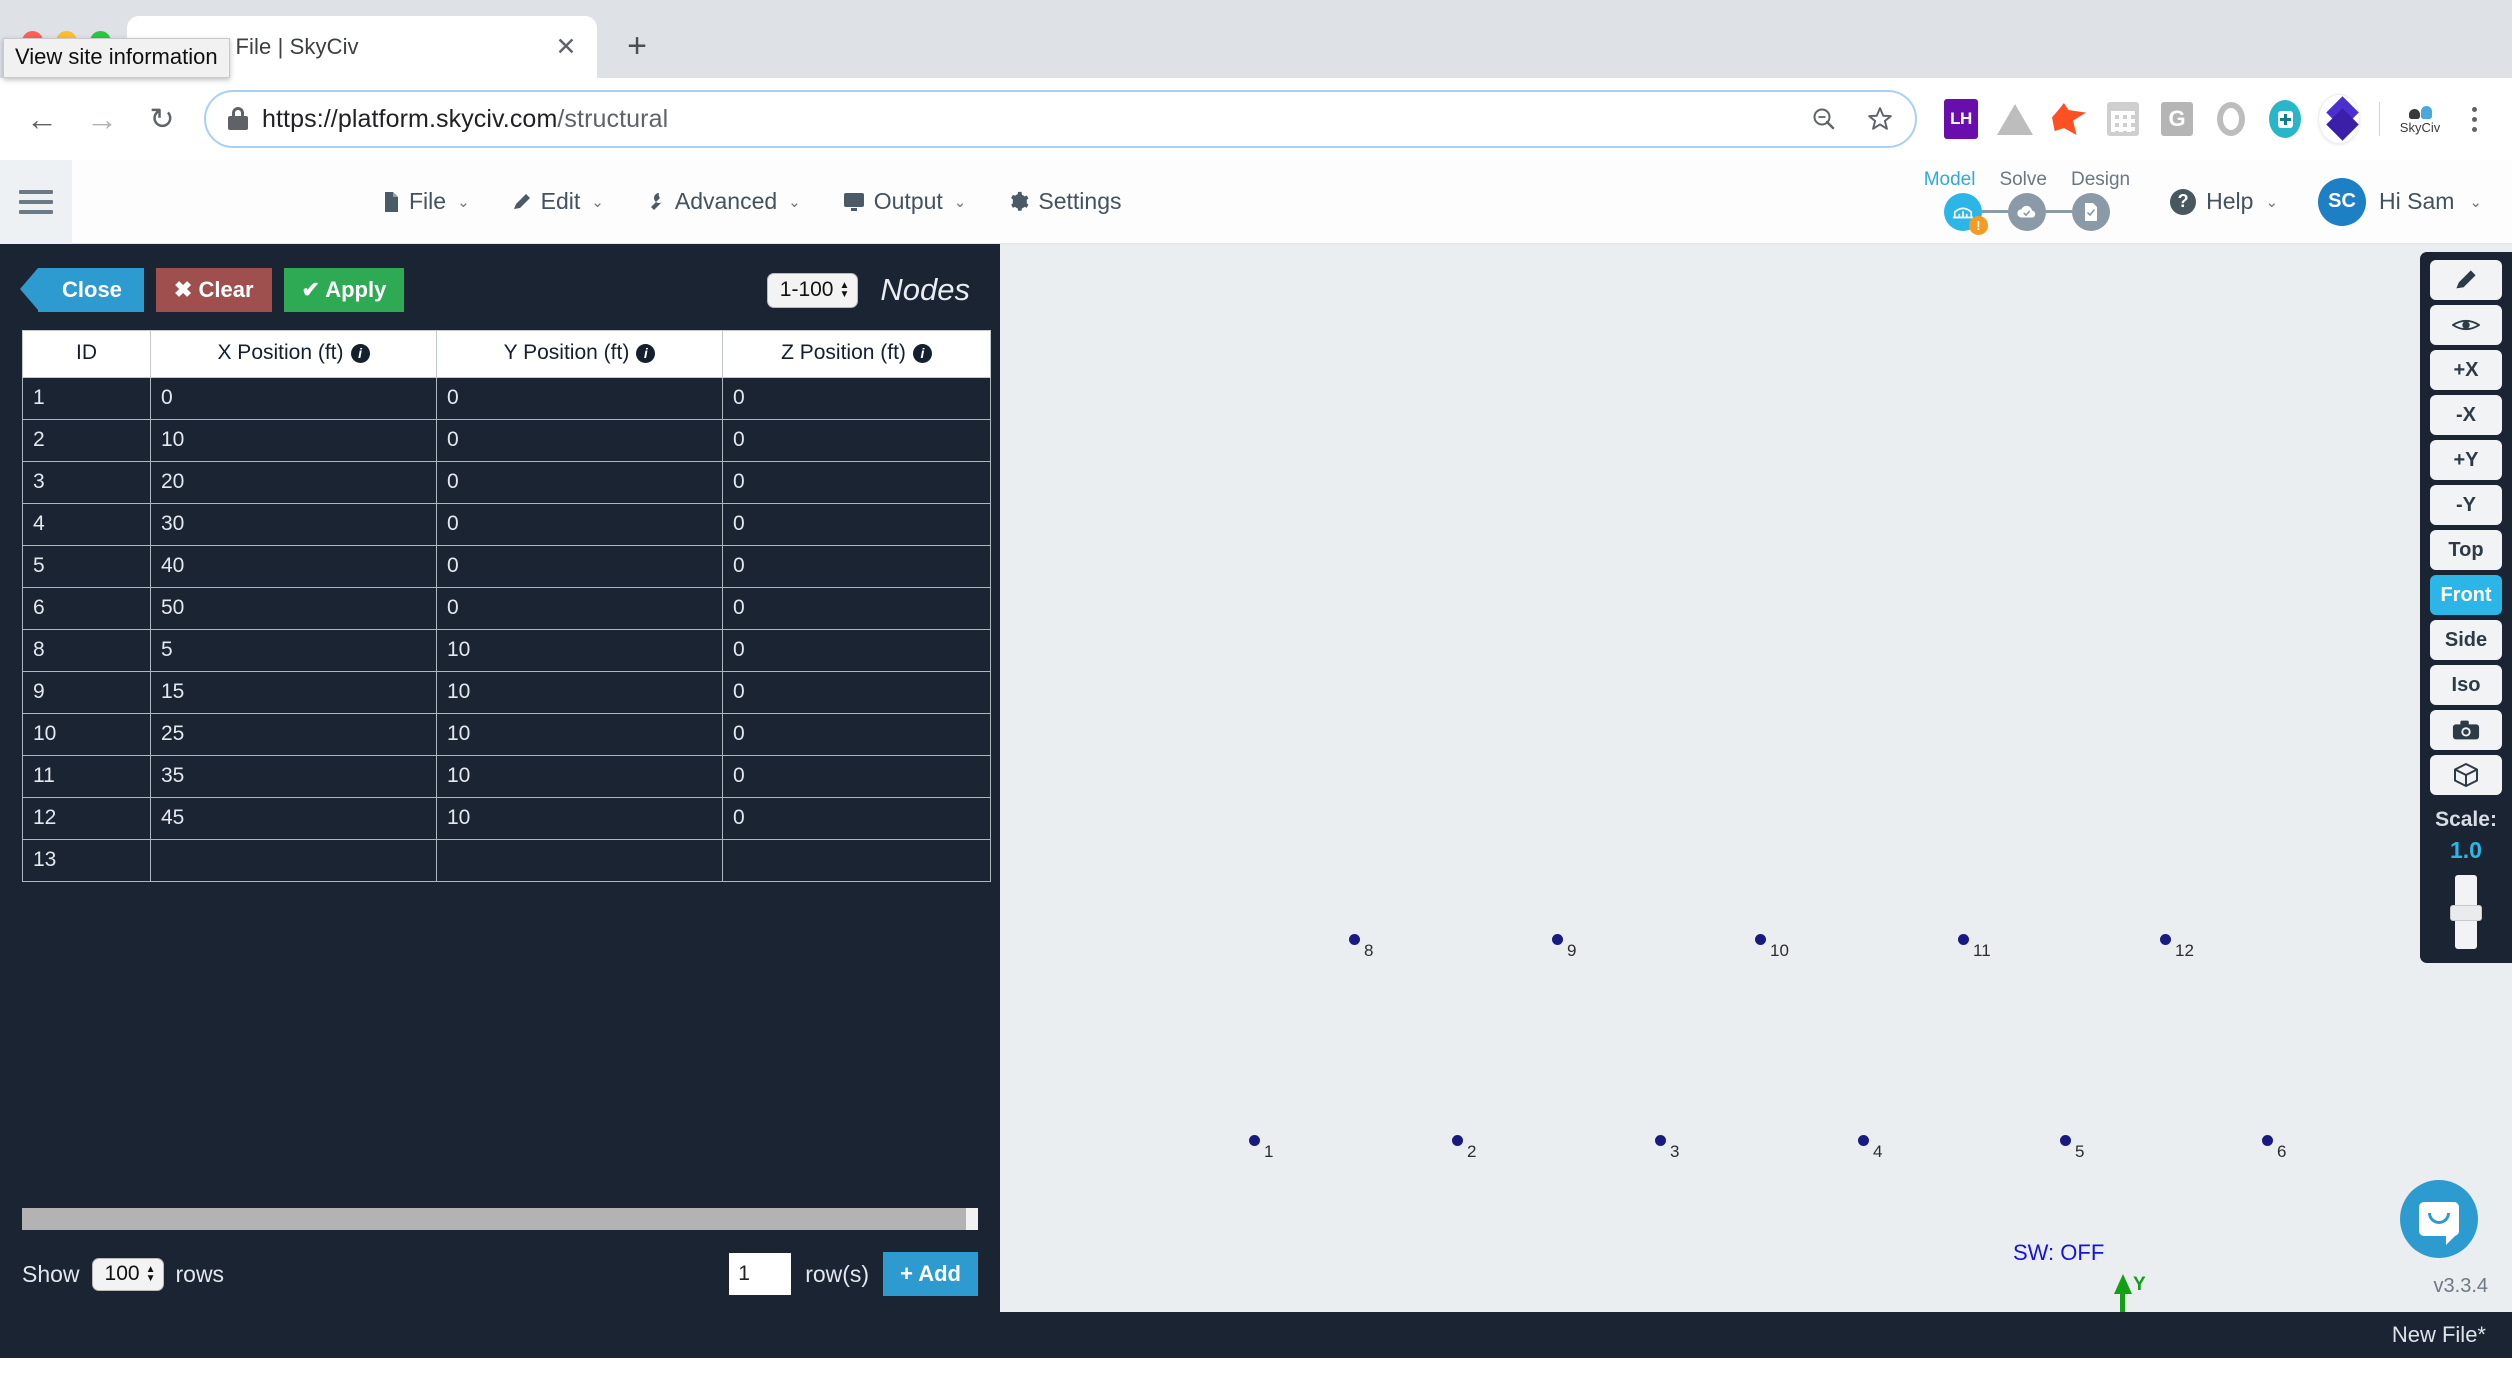  Describe the element at coordinates (2439, 1219) in the screenshot. I see `intercom-chat-button` at that location.